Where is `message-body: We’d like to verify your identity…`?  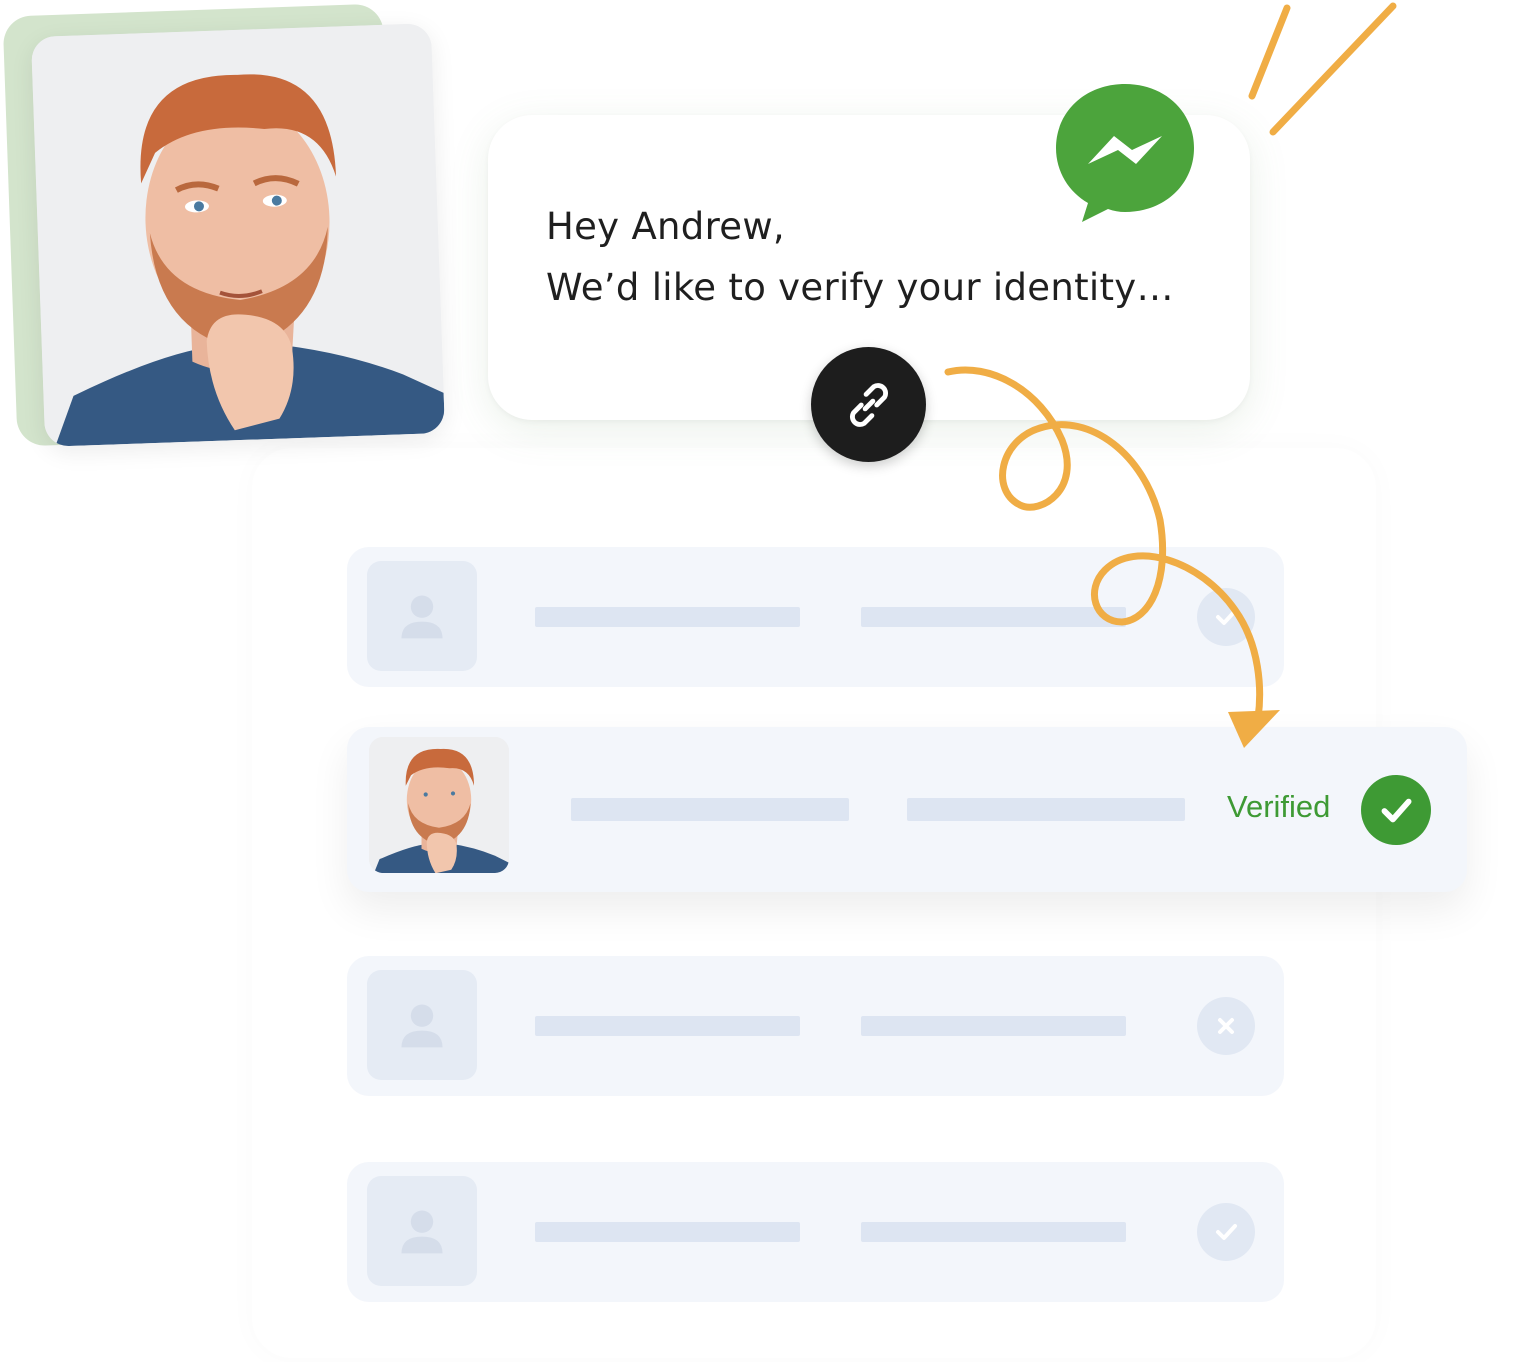
message-body: We’d like to verify your identity… is located at coordinates (860, 287).